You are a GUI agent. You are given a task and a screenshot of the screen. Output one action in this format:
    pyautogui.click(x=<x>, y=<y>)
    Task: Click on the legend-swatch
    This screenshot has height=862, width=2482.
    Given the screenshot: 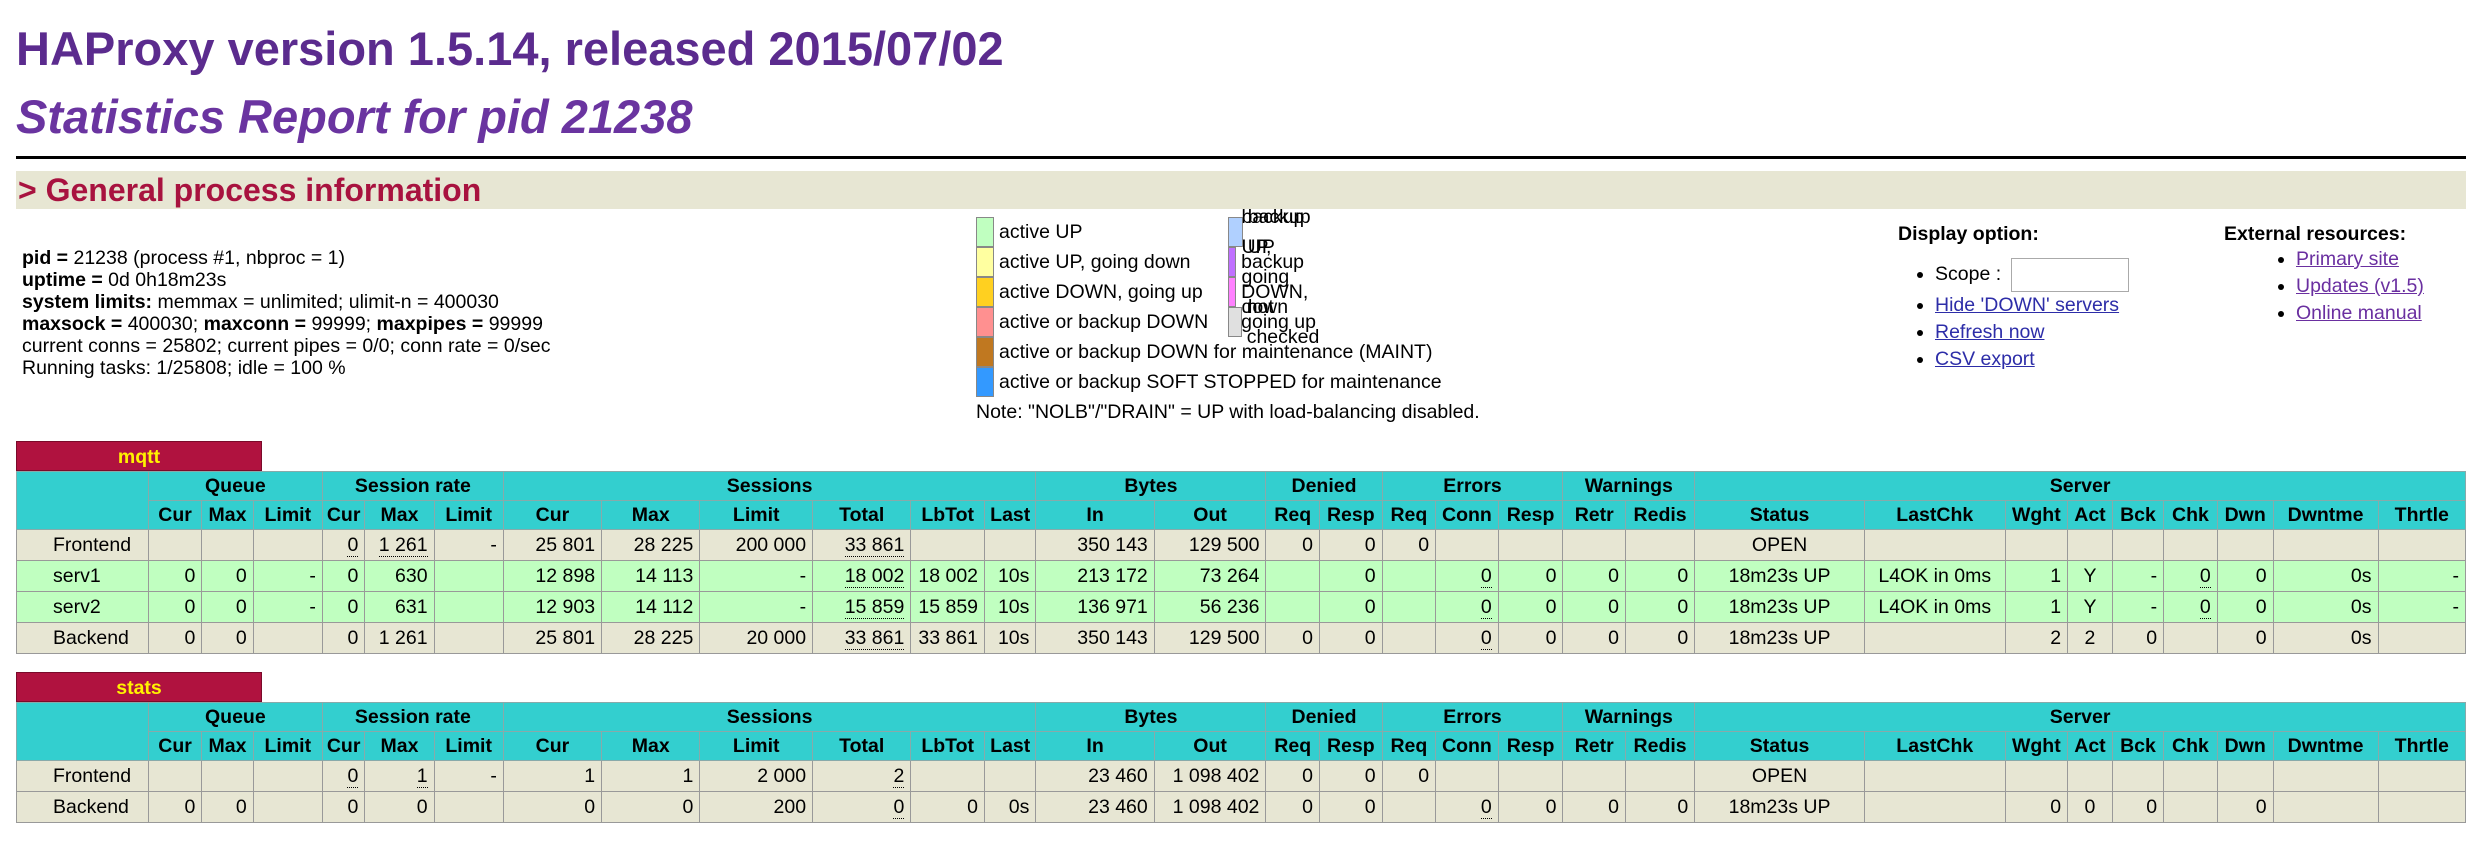 What is the action you would take?
    pyautogui.click(x=985, y=352)
    